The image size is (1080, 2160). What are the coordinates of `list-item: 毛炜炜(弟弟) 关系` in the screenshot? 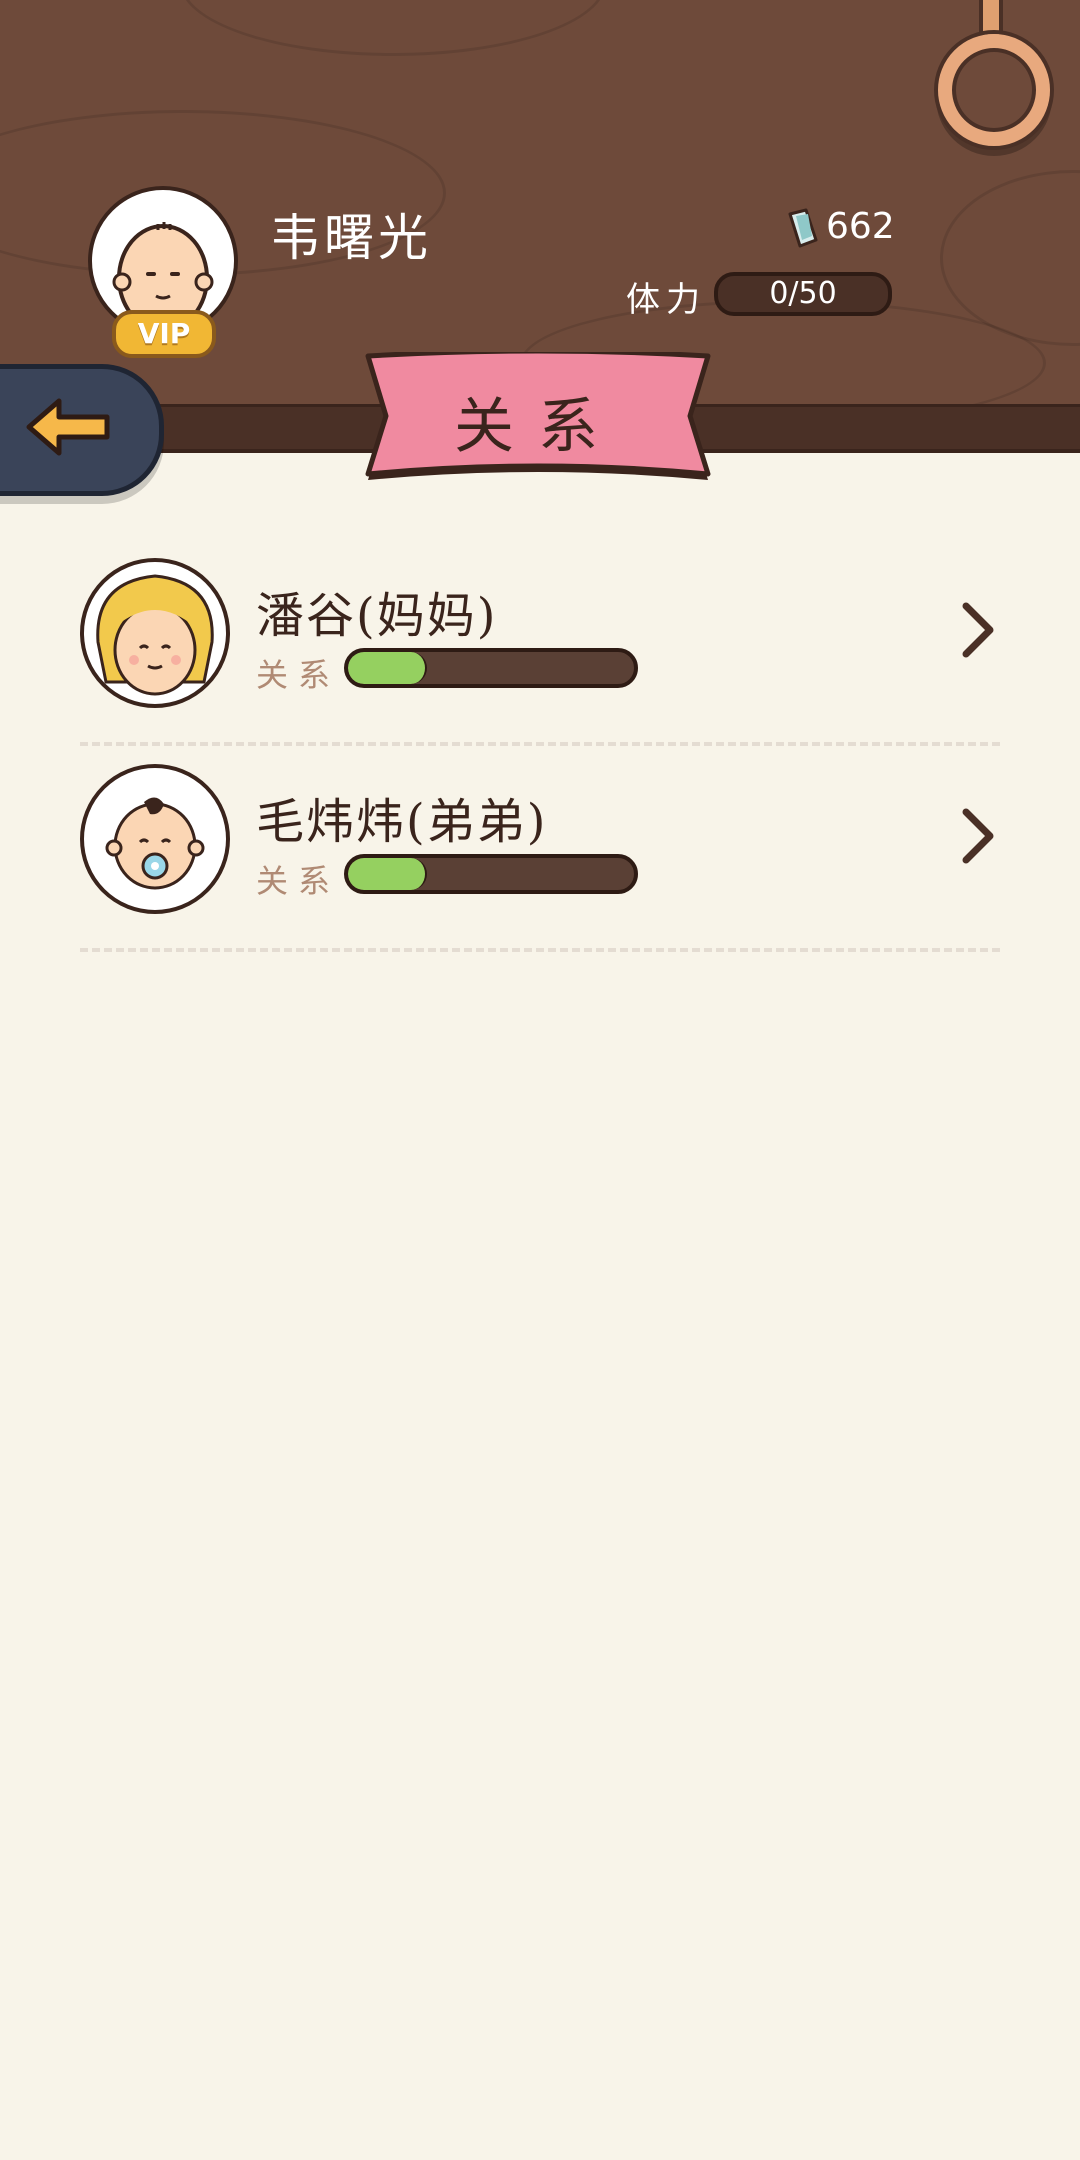 It's located at (540, 849).